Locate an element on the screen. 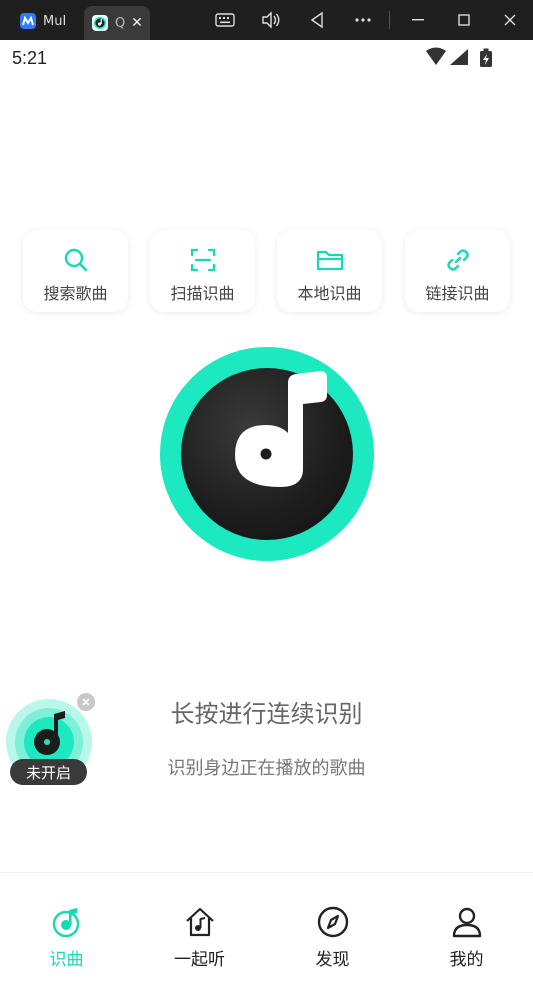  nav-listen-together: 一起听 is located at coordinates (199, 923).